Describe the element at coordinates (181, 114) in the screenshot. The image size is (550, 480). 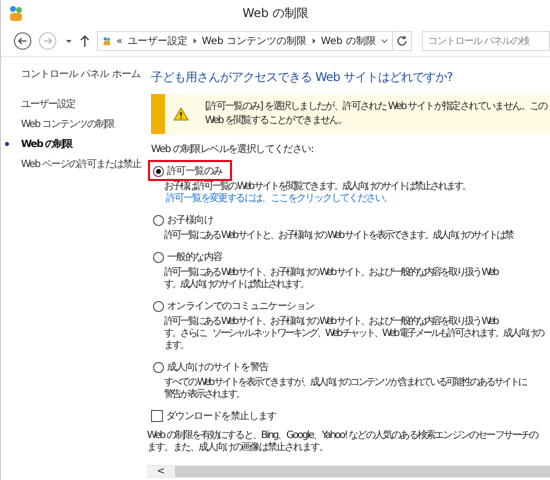
I see `warning-icon` at that location.